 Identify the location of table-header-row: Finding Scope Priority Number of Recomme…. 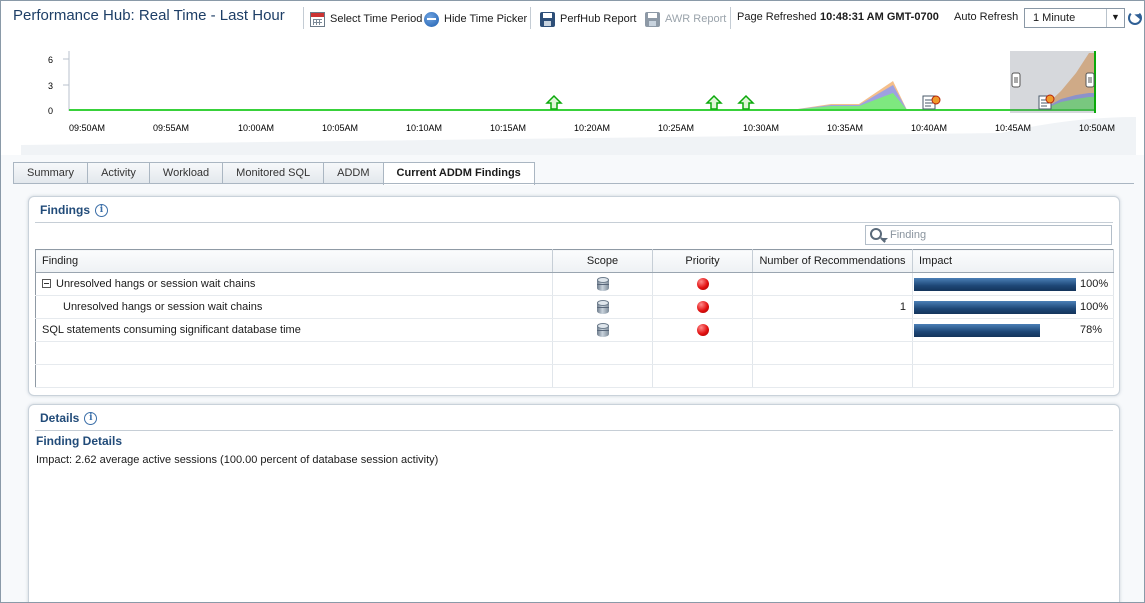
(574, 261).